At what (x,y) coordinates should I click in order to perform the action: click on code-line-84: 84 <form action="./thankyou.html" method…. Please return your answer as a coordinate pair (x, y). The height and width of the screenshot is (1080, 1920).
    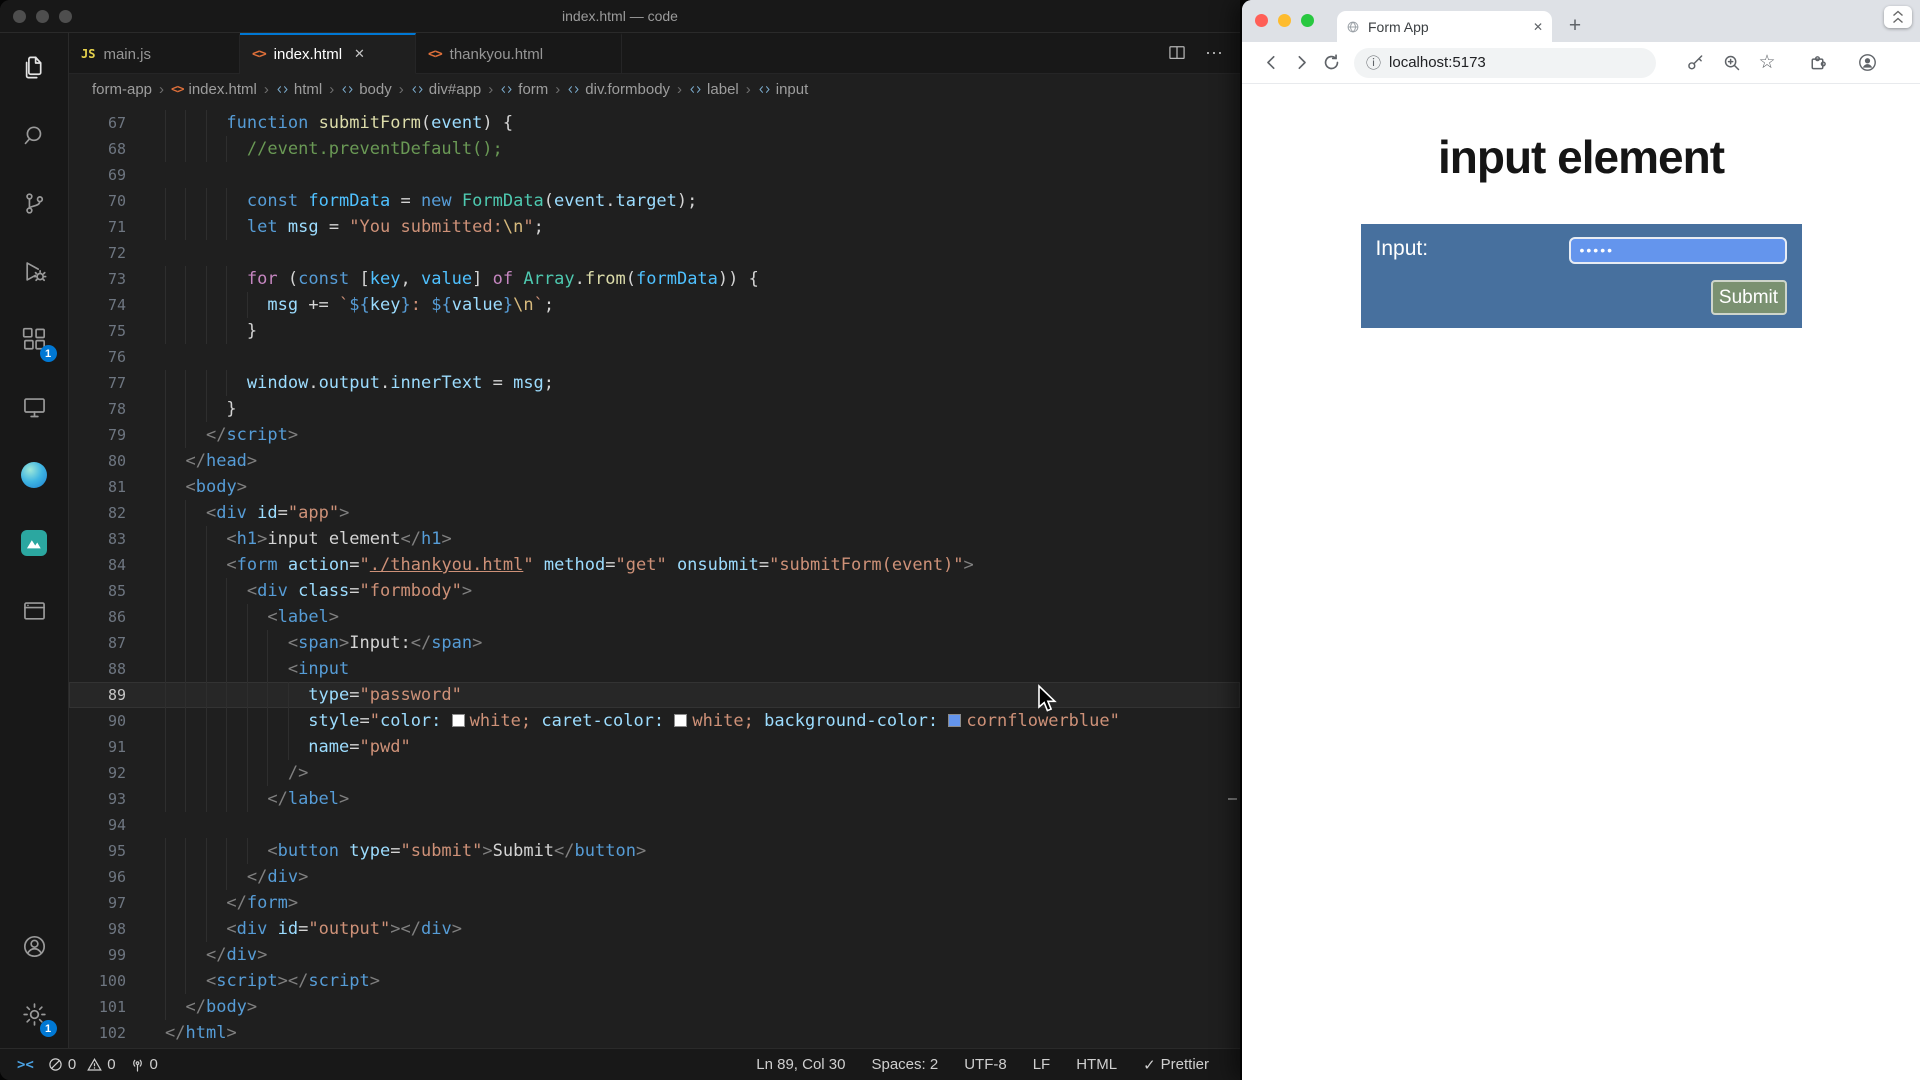
    Looking at the image, I should click on (654, 565).